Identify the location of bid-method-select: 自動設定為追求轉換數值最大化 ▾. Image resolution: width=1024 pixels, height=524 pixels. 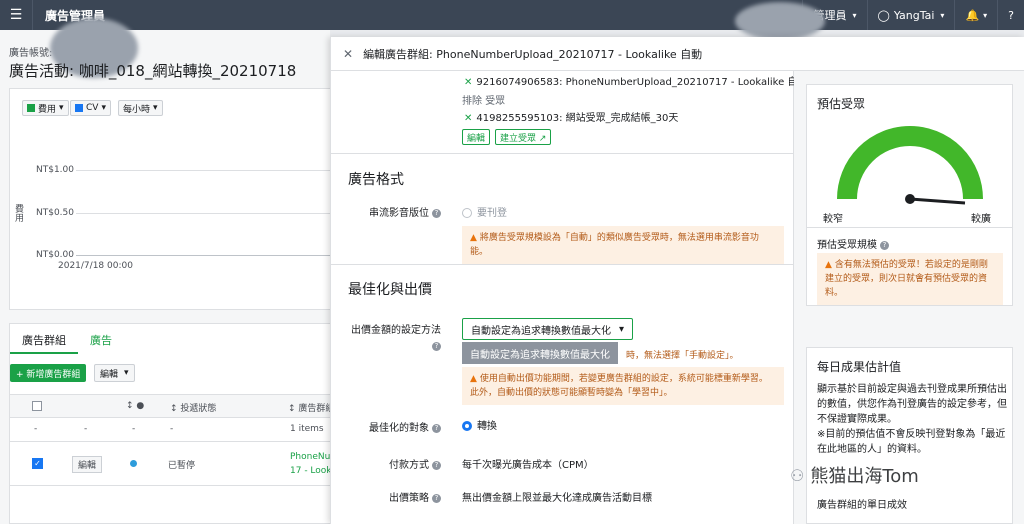
(548, 329).